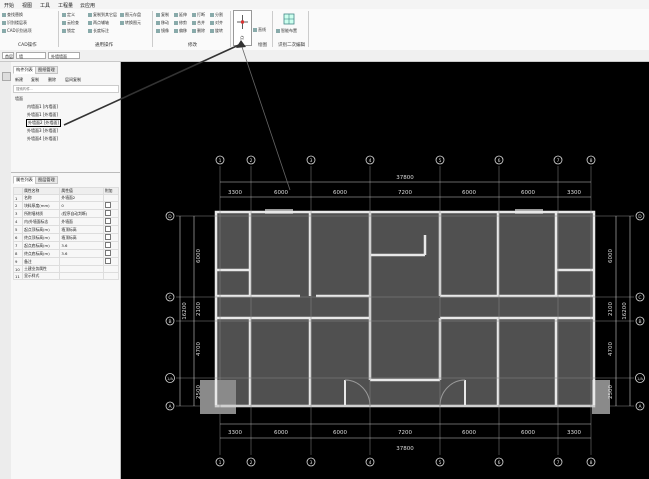 Image resolution: width=649 pixels, height=479 pixels. Describe the element at coordinates (66, 261) in the screenshot. I see `table-row: 9 备注` at that location.